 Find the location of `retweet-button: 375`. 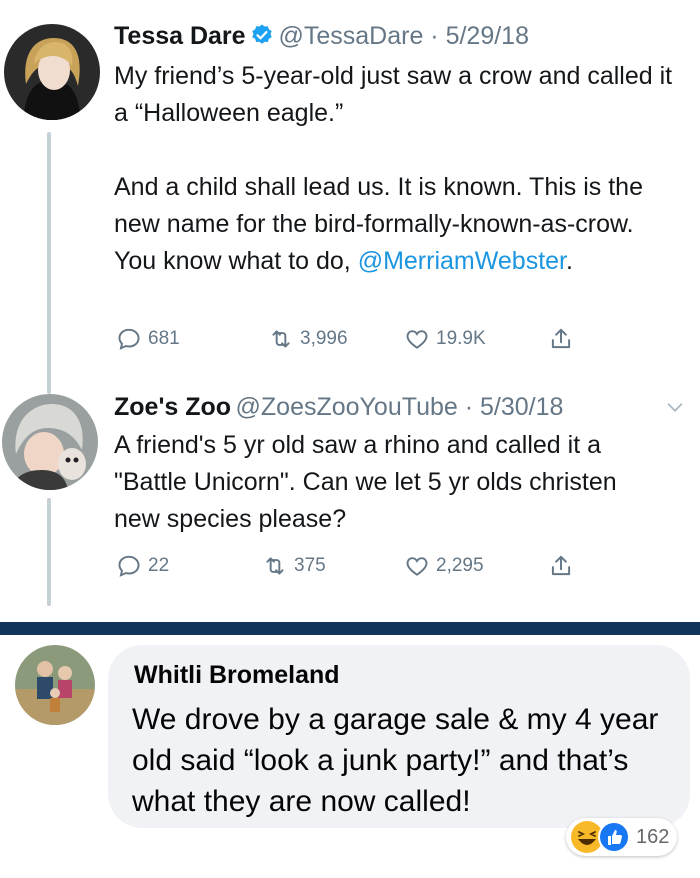

retweet-button: 375 is located at coordinates (294, 566).